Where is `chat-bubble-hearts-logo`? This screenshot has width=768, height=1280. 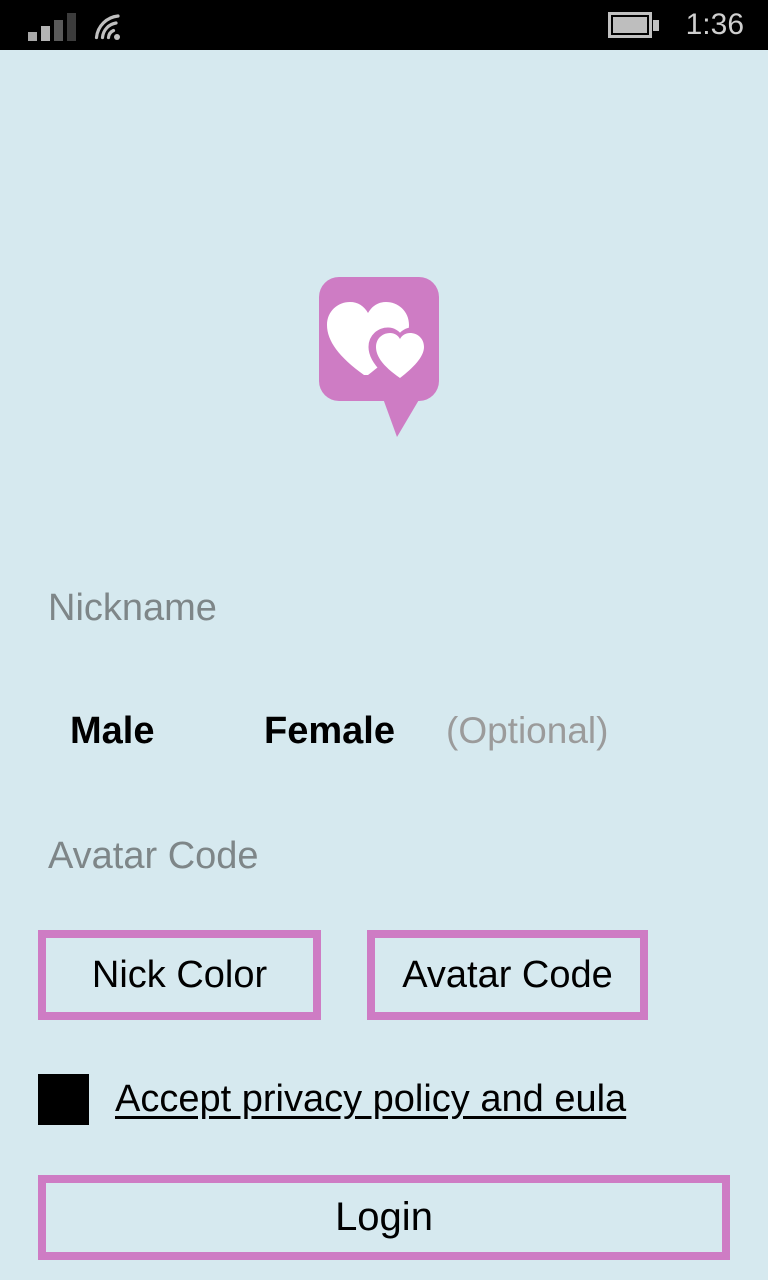
chat-bubble-hearts-logo is located at coordinates (379, 357).